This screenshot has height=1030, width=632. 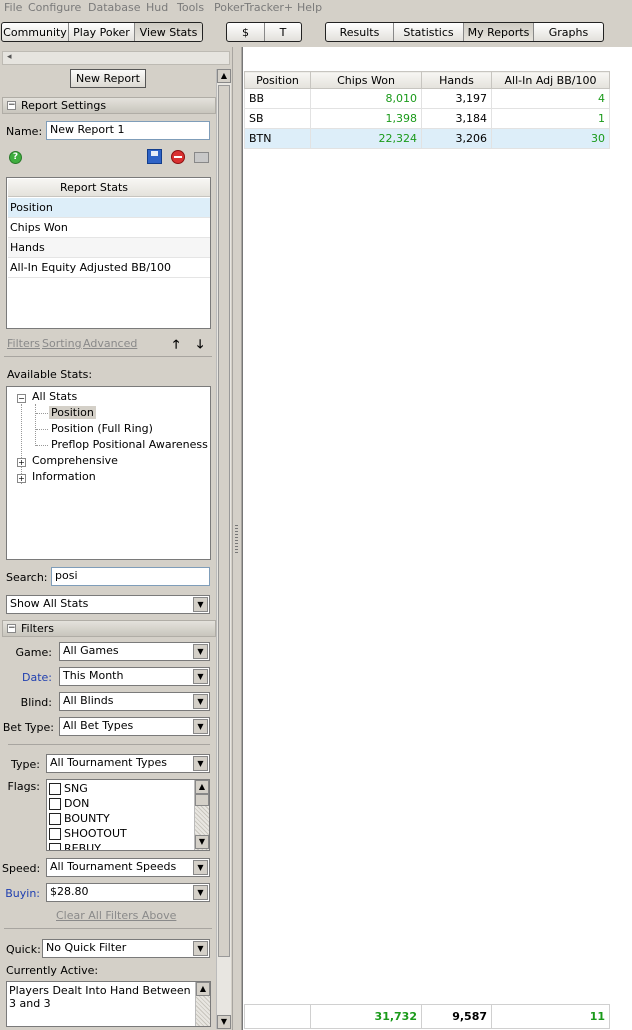 I want to click on menu-help: Help, so click(x=309, y=7).